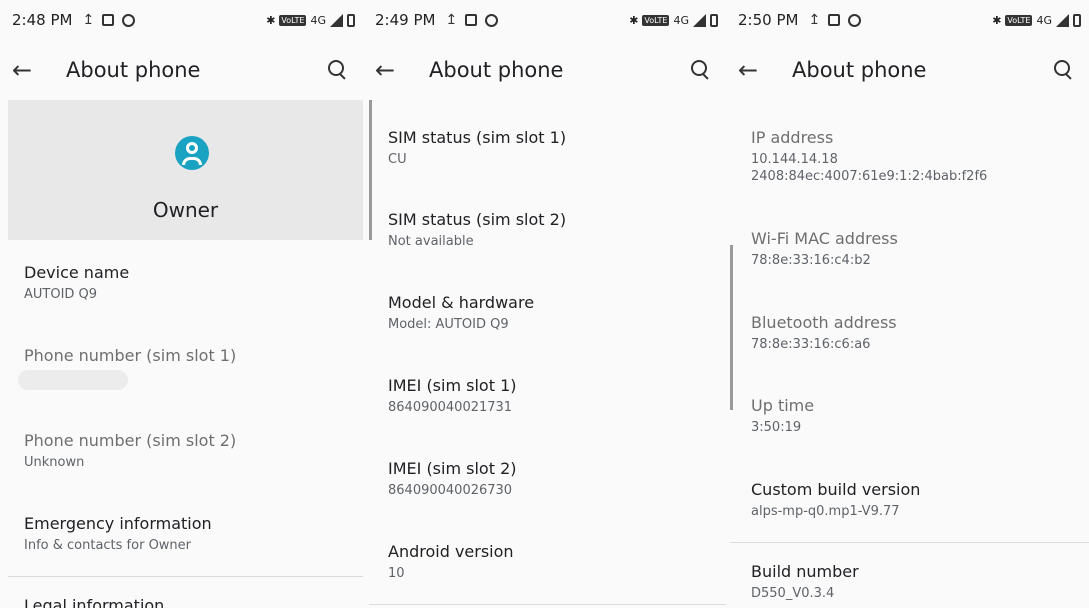  I want to click on setting-label: Build number, so click(805, 571).